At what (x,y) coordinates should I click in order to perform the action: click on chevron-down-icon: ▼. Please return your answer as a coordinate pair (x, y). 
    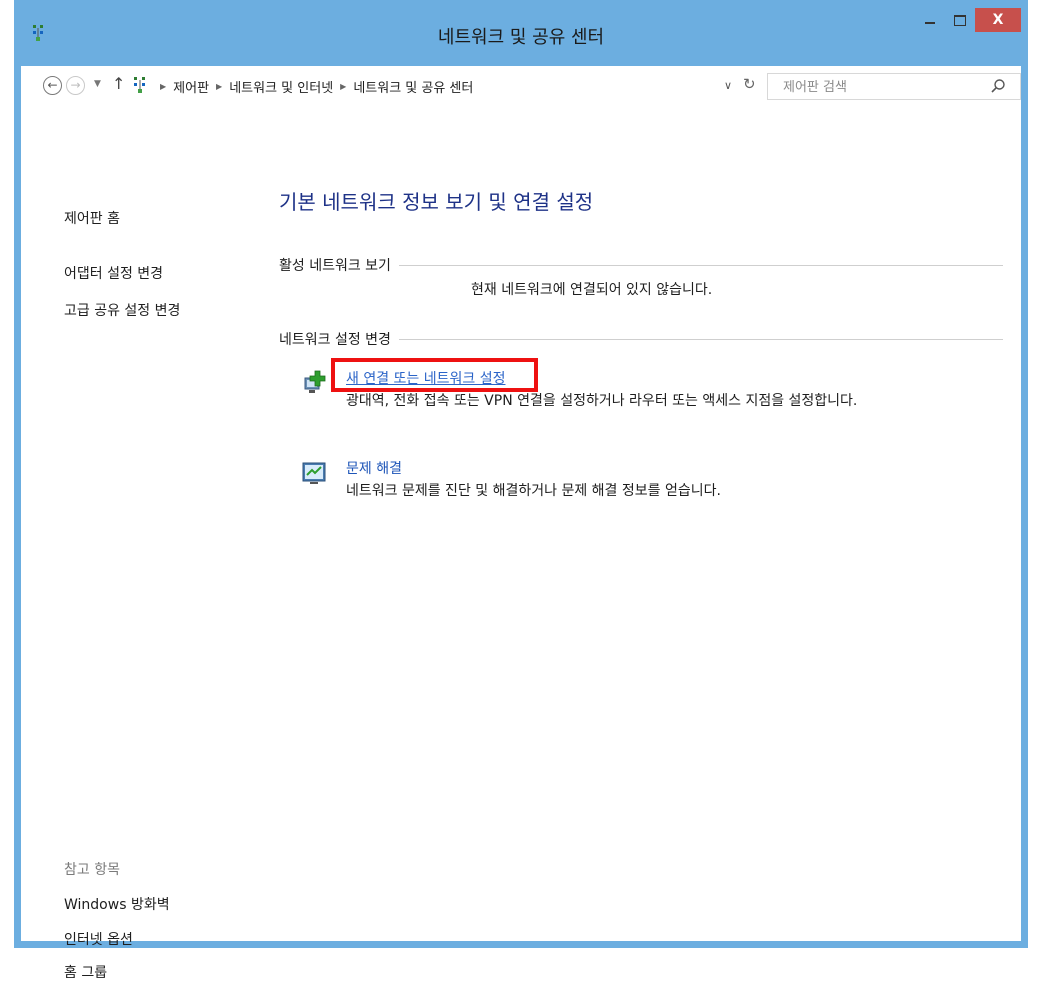
    Looking at the image, I should click on (97, 84).